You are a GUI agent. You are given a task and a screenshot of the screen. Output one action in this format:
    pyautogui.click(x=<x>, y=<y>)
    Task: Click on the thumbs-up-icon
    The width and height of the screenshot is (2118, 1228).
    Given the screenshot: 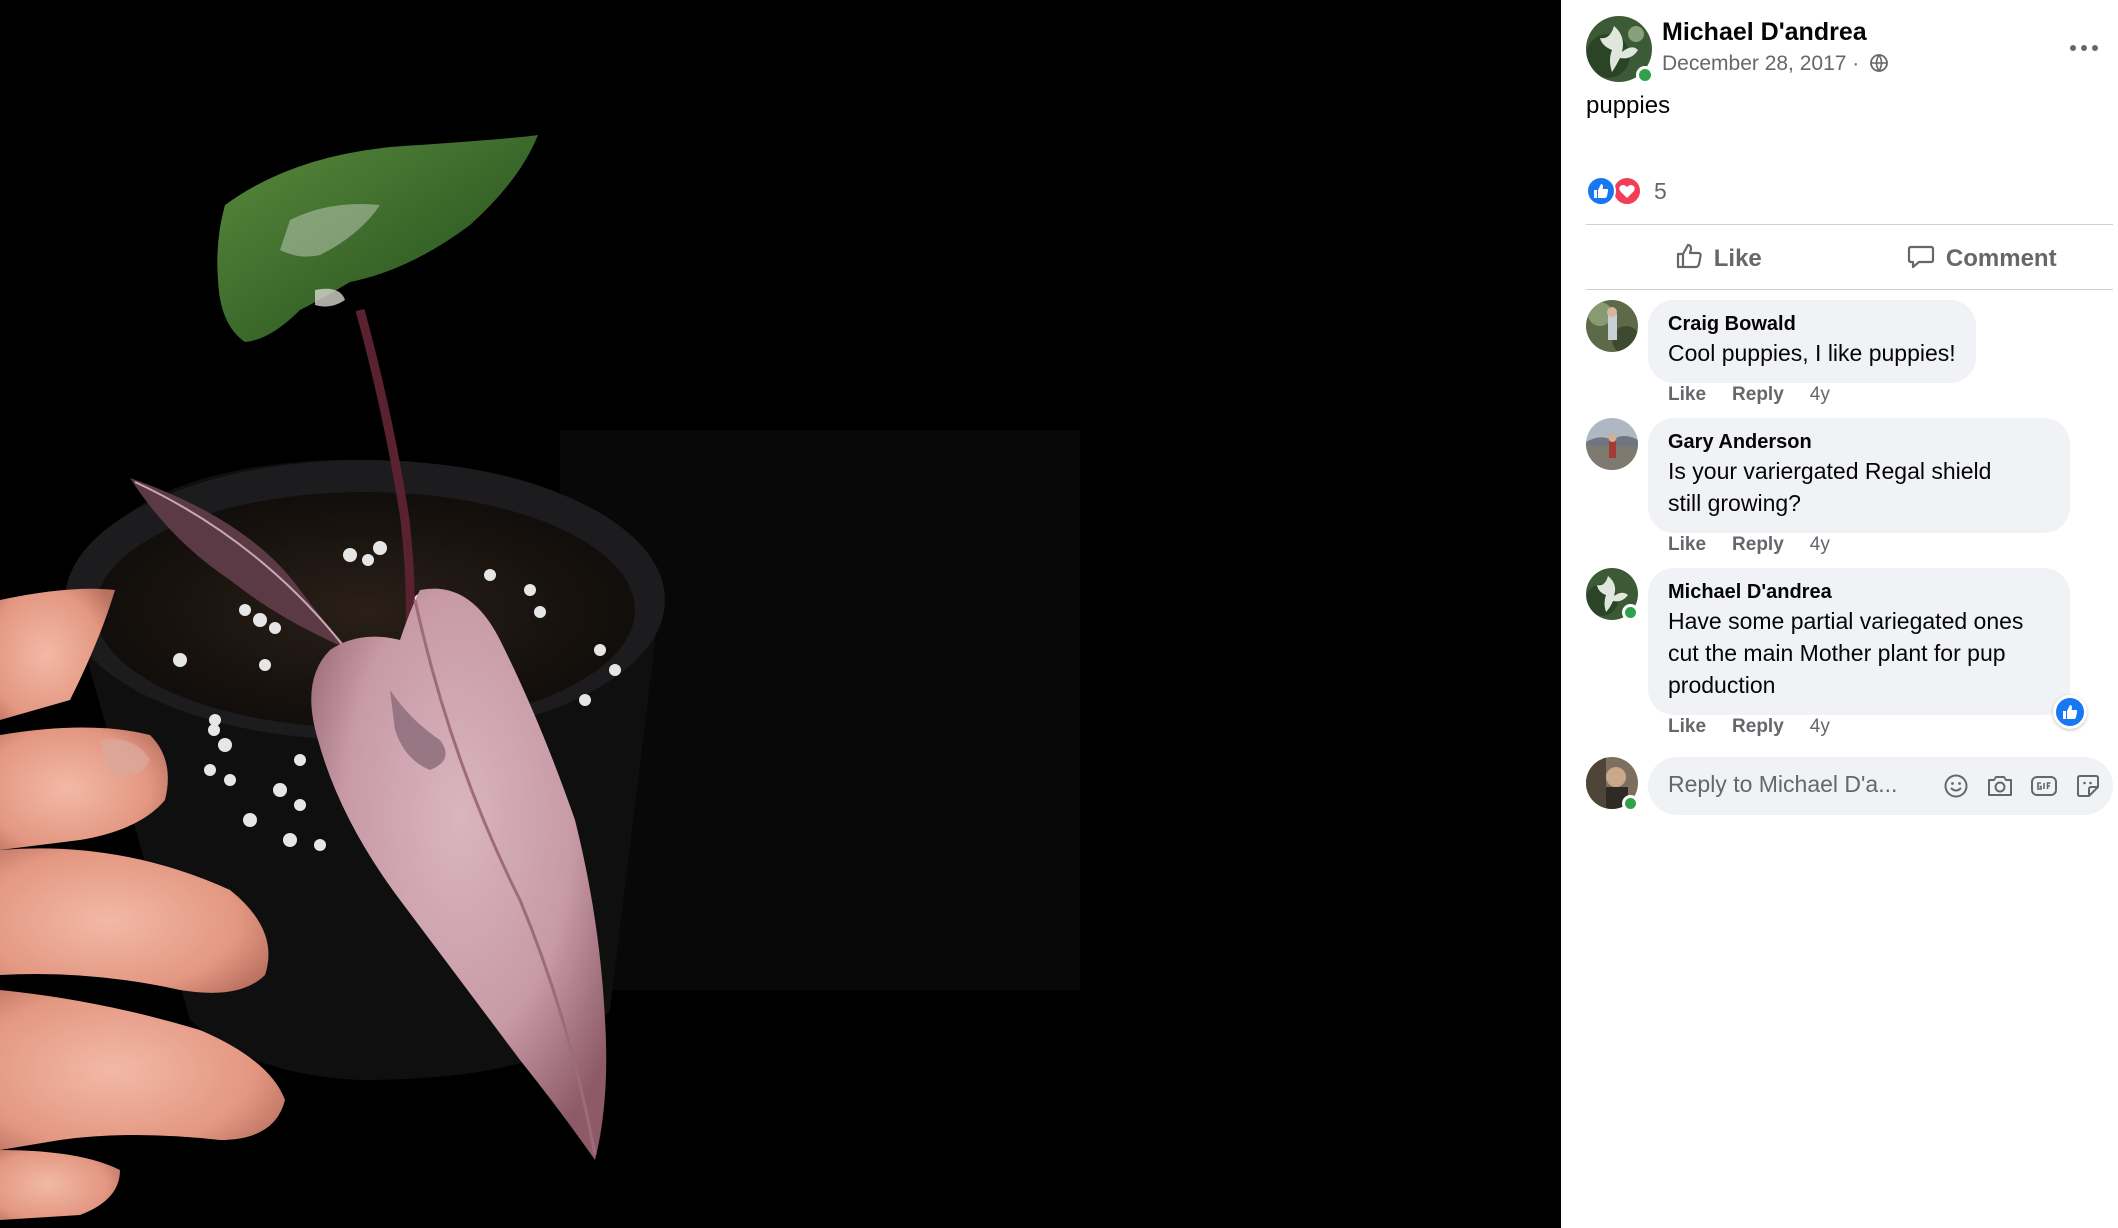 What is the action you would take?
    pyautogui.click(x=1689, y=259)
    